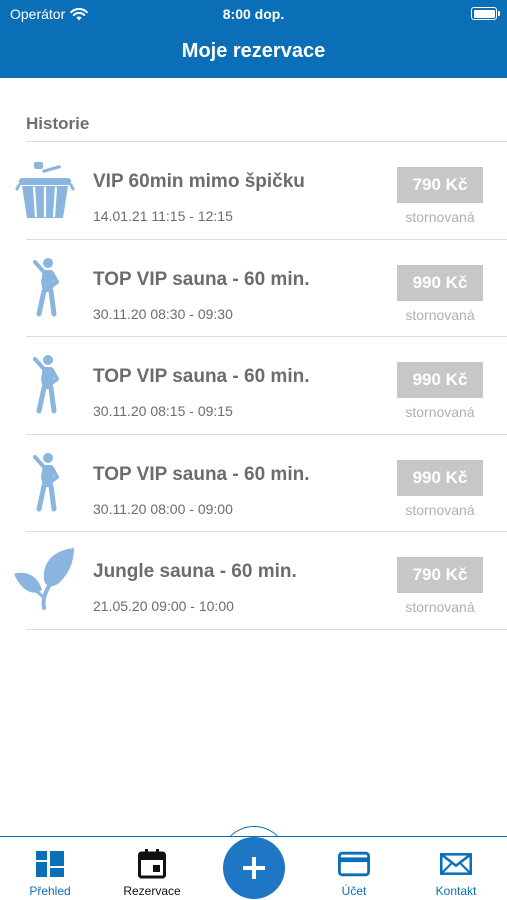 Image resolution: width=507 pixels, height=900 pixels. Describe the element at coordinates (50, 864) in the screenshot. I see `dashboard-icon` at that location.